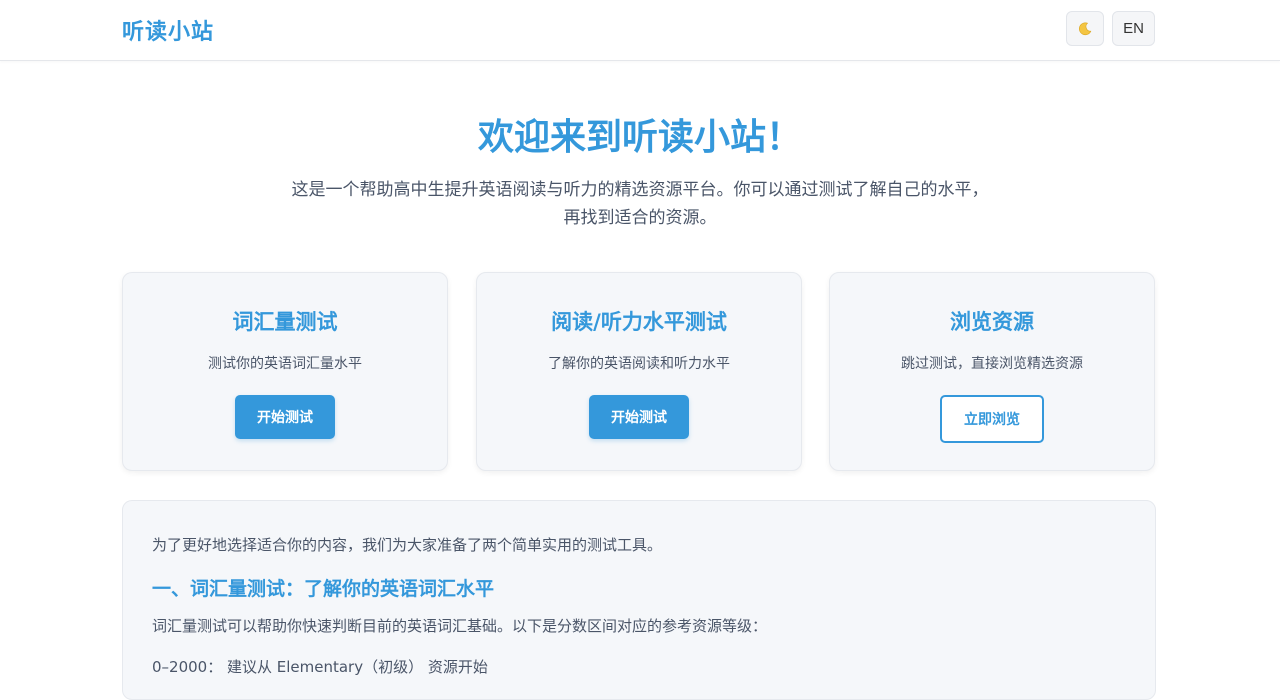 Image resolution: width=1280 pixels, height=700 pixels. Describe the element at coordinates (168, 30) in the screenshot. I see `site-logo: 听读小站` at that location.